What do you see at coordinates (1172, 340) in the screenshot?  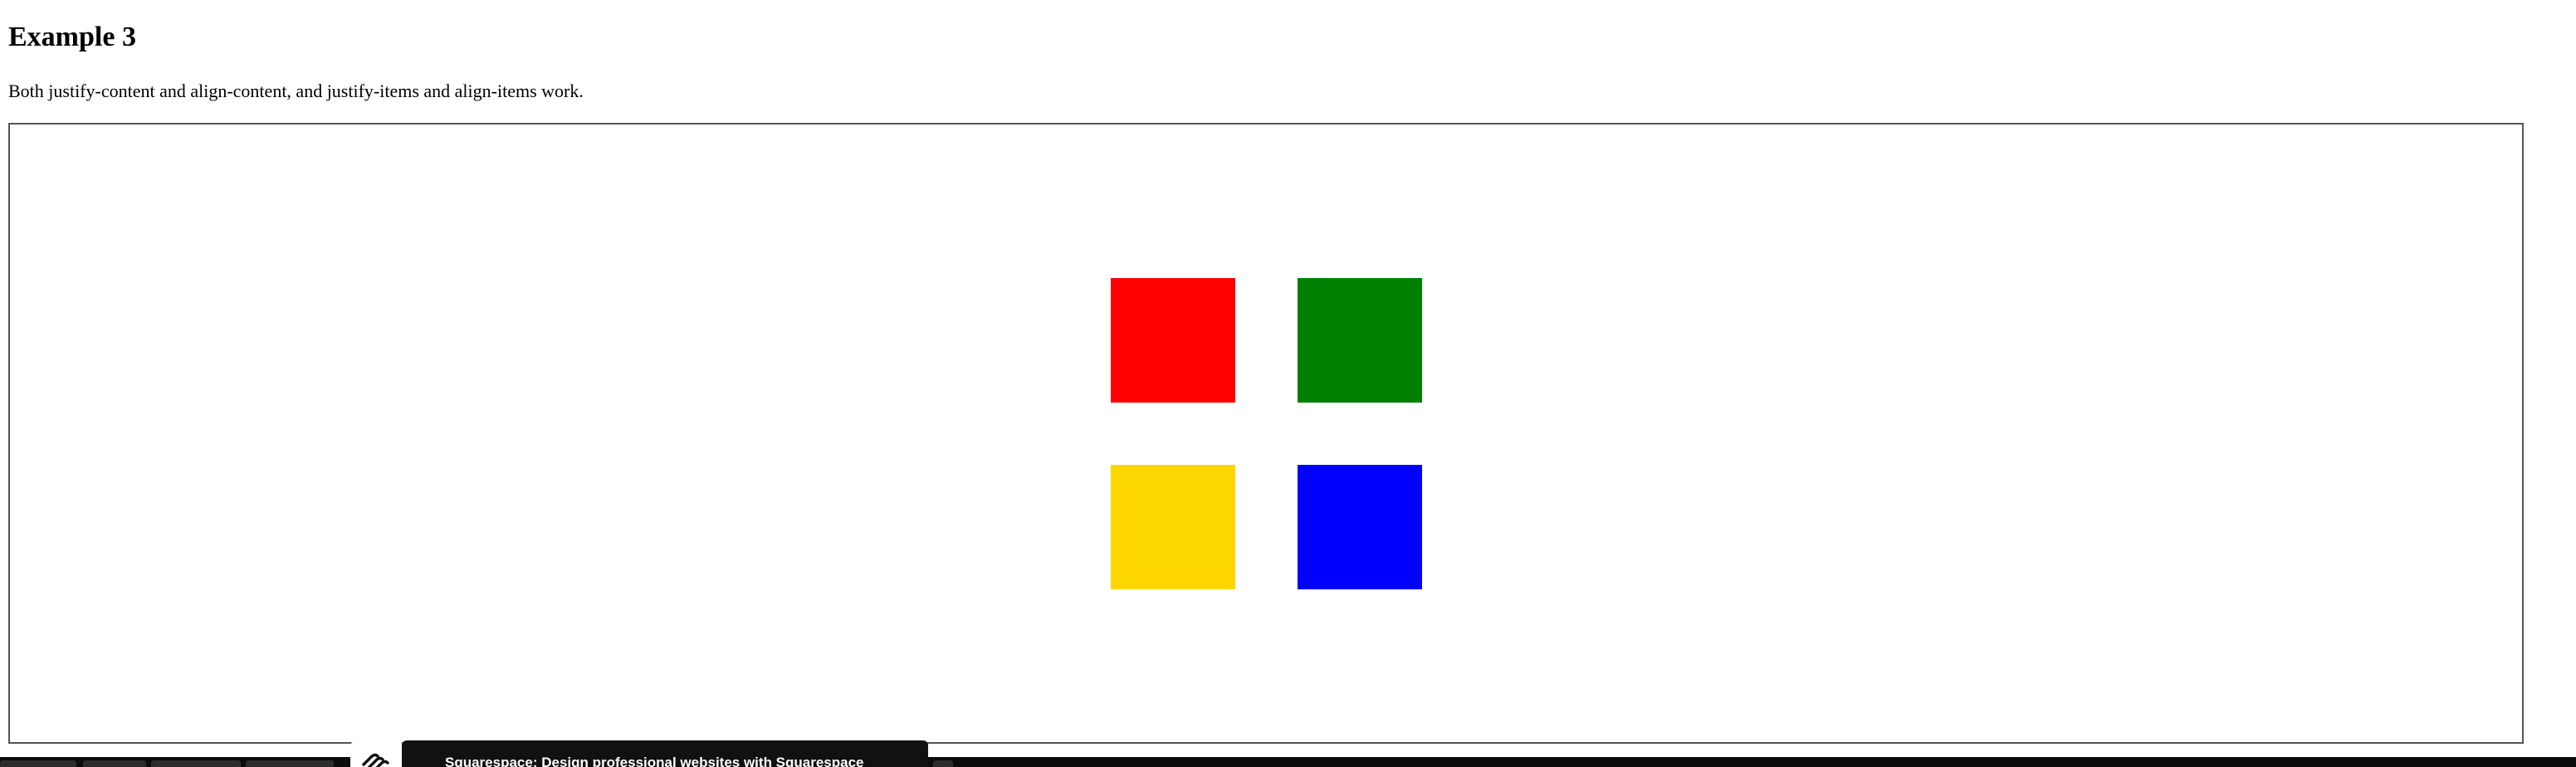 I see `grid-item-red` at bounding box center [1172, 340].